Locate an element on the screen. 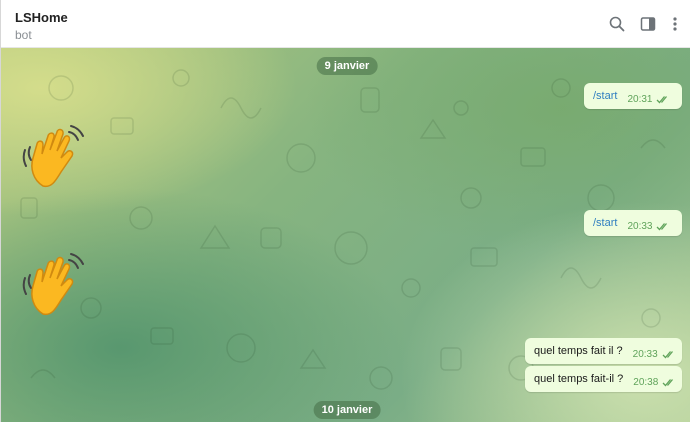 This screenshot has width=690, height=422. more-vert-icon is located at coordinates (675, 24).